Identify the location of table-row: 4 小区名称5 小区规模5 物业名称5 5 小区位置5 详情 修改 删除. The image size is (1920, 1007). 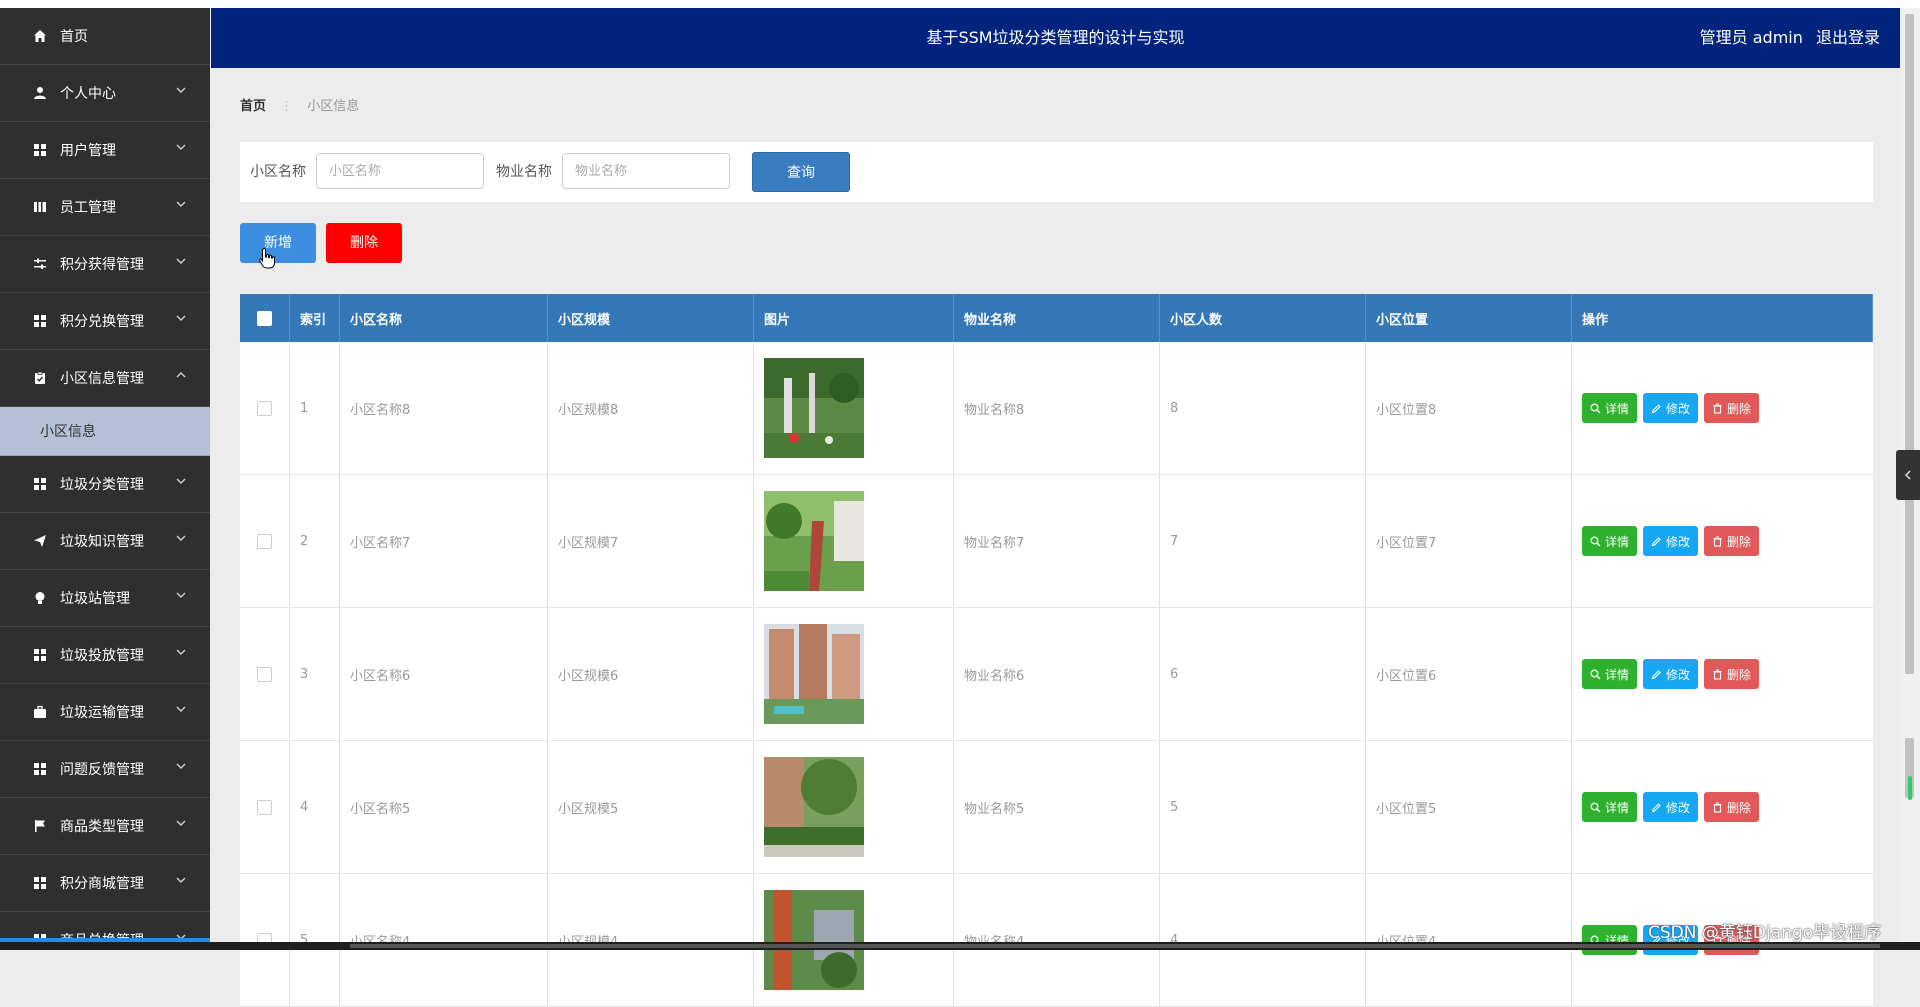
(1056, 807).